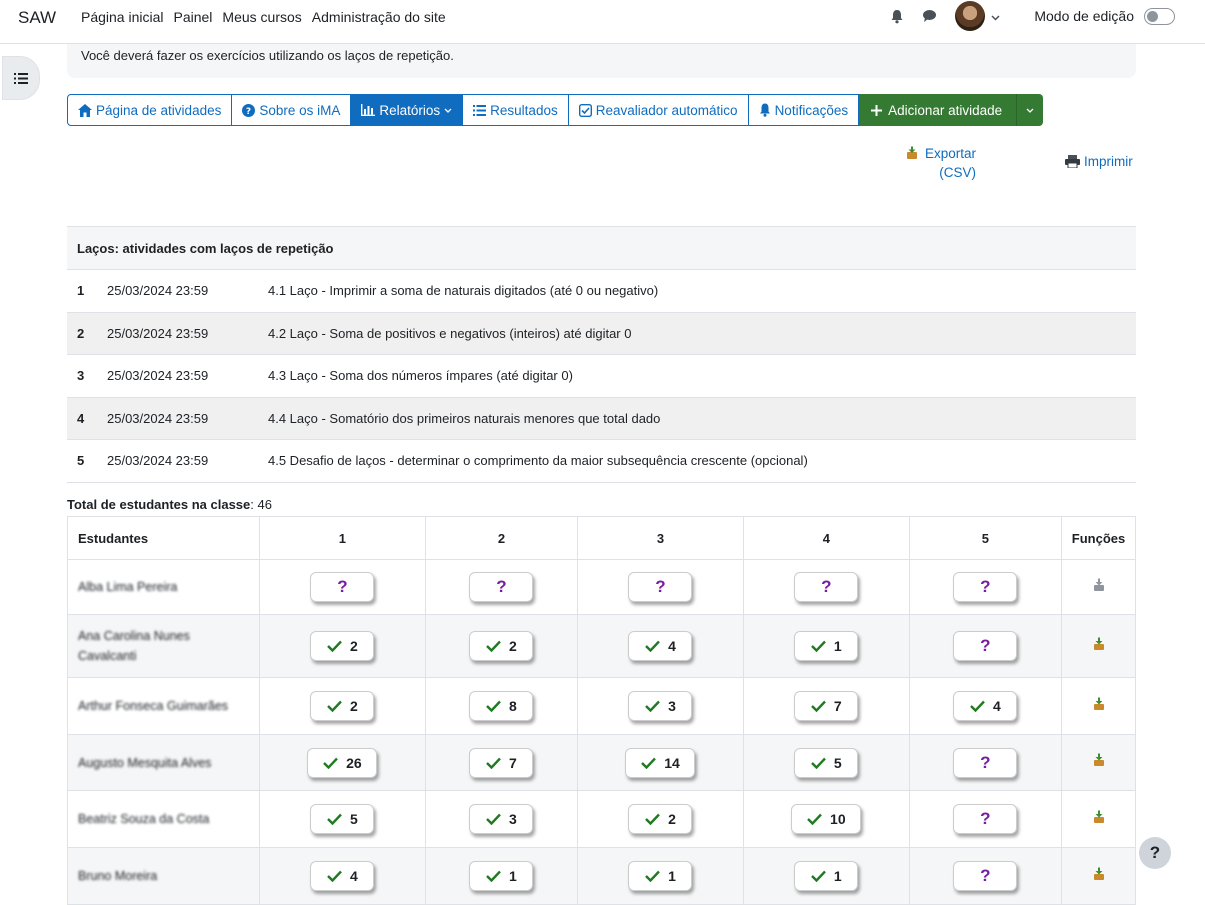 The width and height of the screenshot is (1205, 905). What do you see at coordinates (985, 538) in the screenshot?
I see `column-header-activity-5: 5` at bounding box center [985, 538].